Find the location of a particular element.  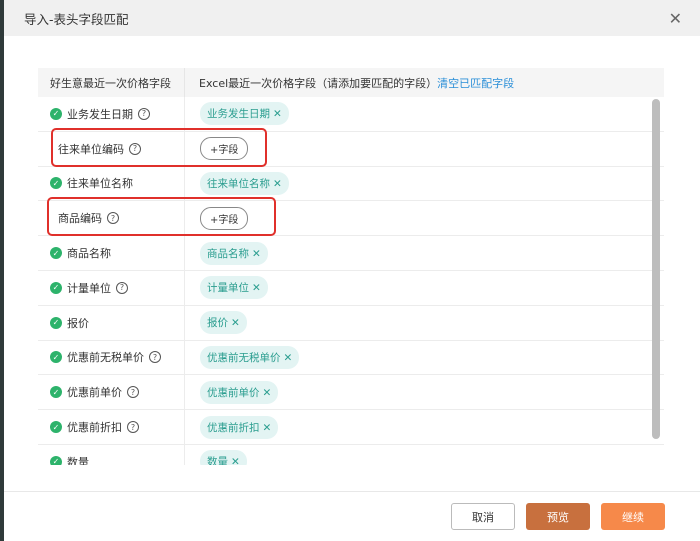

table-row: ✓ 优惠前折扣? 优惠前折扣 ✕ is located at coordinates (351, 427).